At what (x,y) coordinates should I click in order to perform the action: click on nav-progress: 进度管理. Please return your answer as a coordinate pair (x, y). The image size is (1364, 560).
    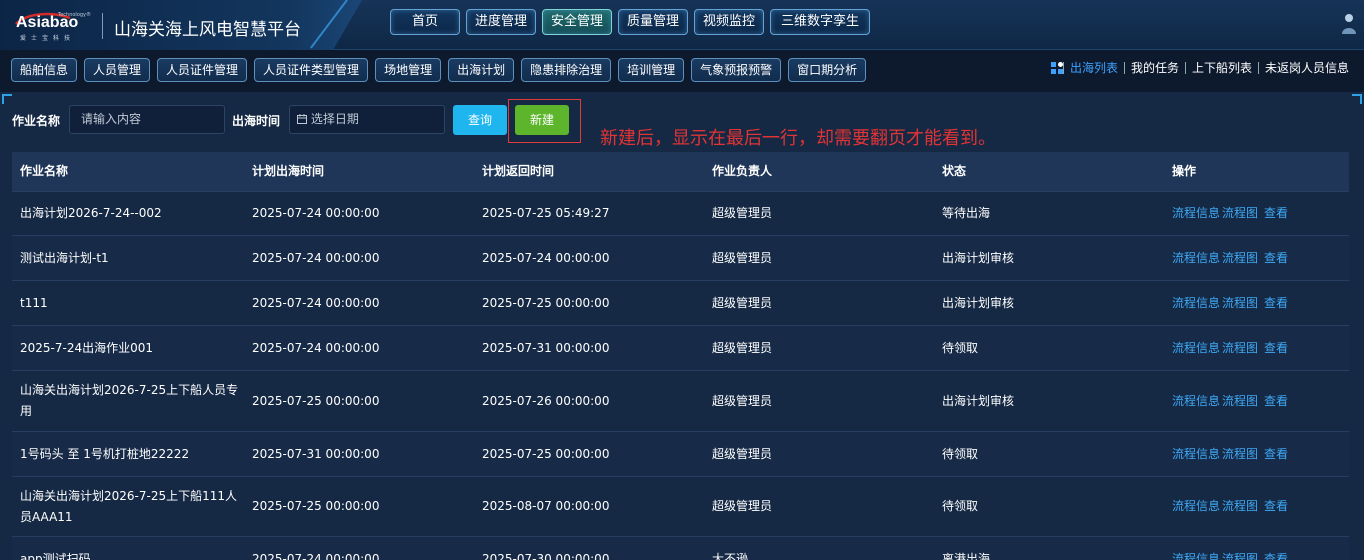
    Looking at the image, I should click on (501, 22).